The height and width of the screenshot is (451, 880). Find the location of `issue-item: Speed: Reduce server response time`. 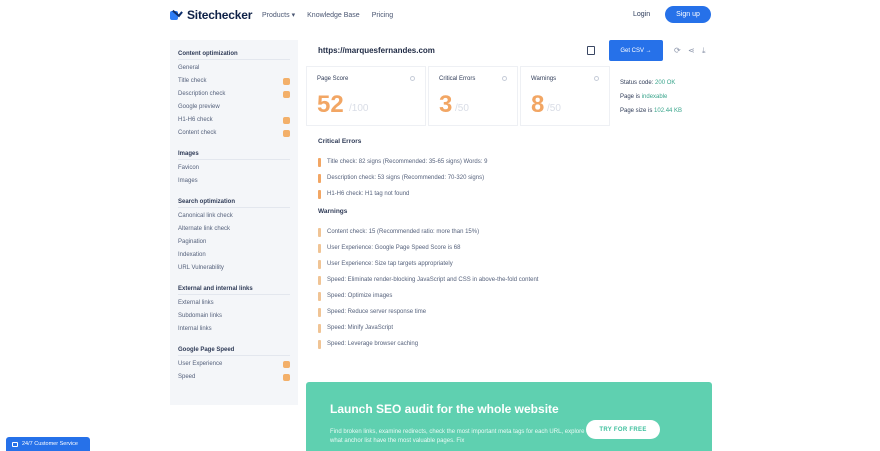

issue-item: Speed: Reduce server response time is located at coordinates (508, 312).